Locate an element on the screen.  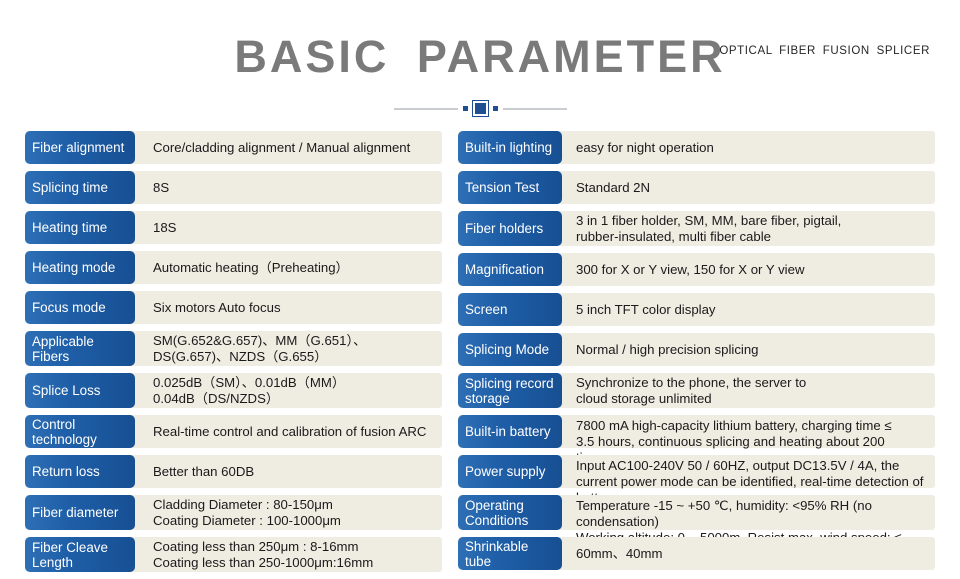
spec-row: Better than 60DB Return loss is located at coordinates (233, 471).